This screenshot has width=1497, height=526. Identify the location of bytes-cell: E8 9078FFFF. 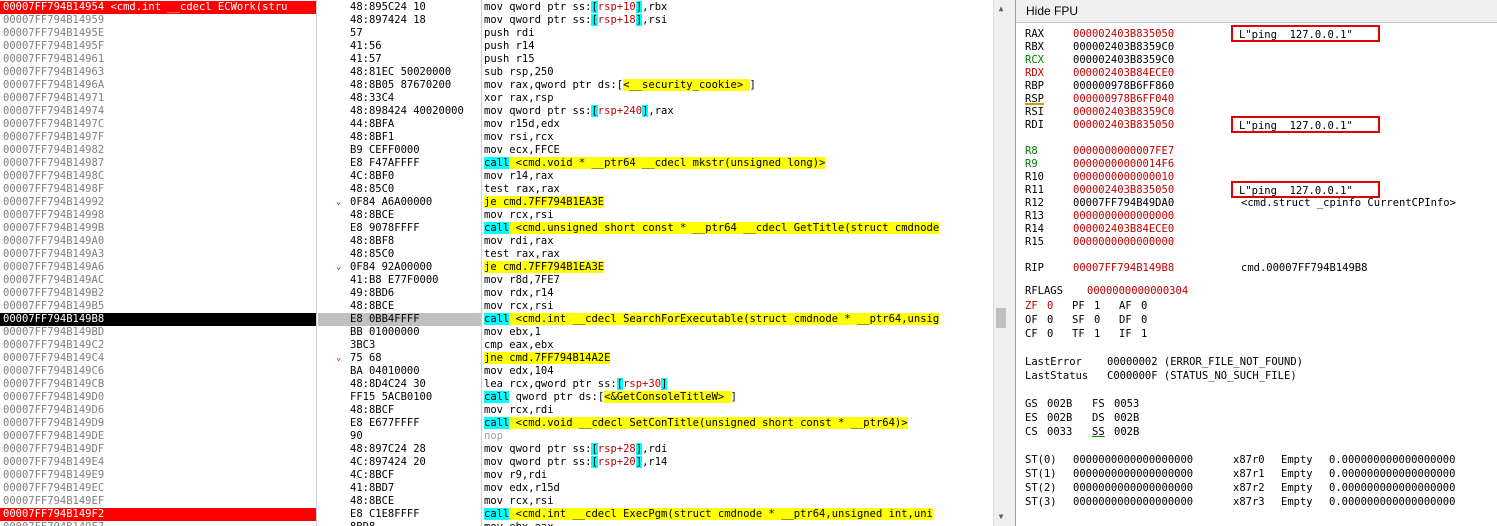
(415, 228).